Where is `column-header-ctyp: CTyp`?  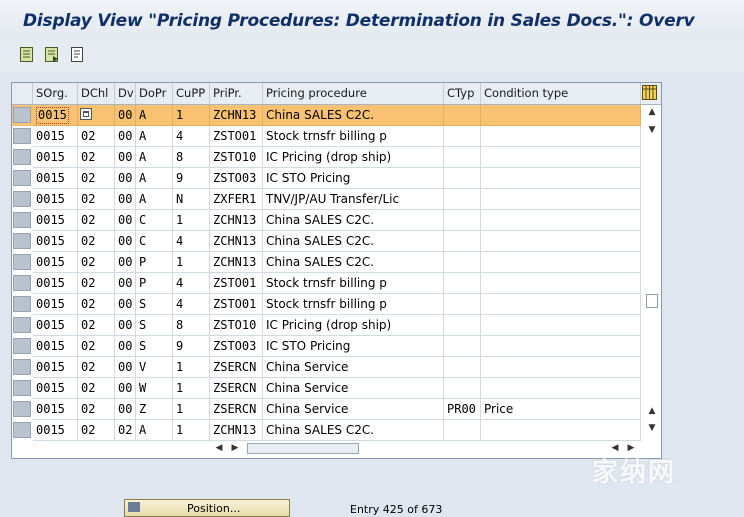
column-header-ctyp: CTyp is located at coordinates (462, 93).